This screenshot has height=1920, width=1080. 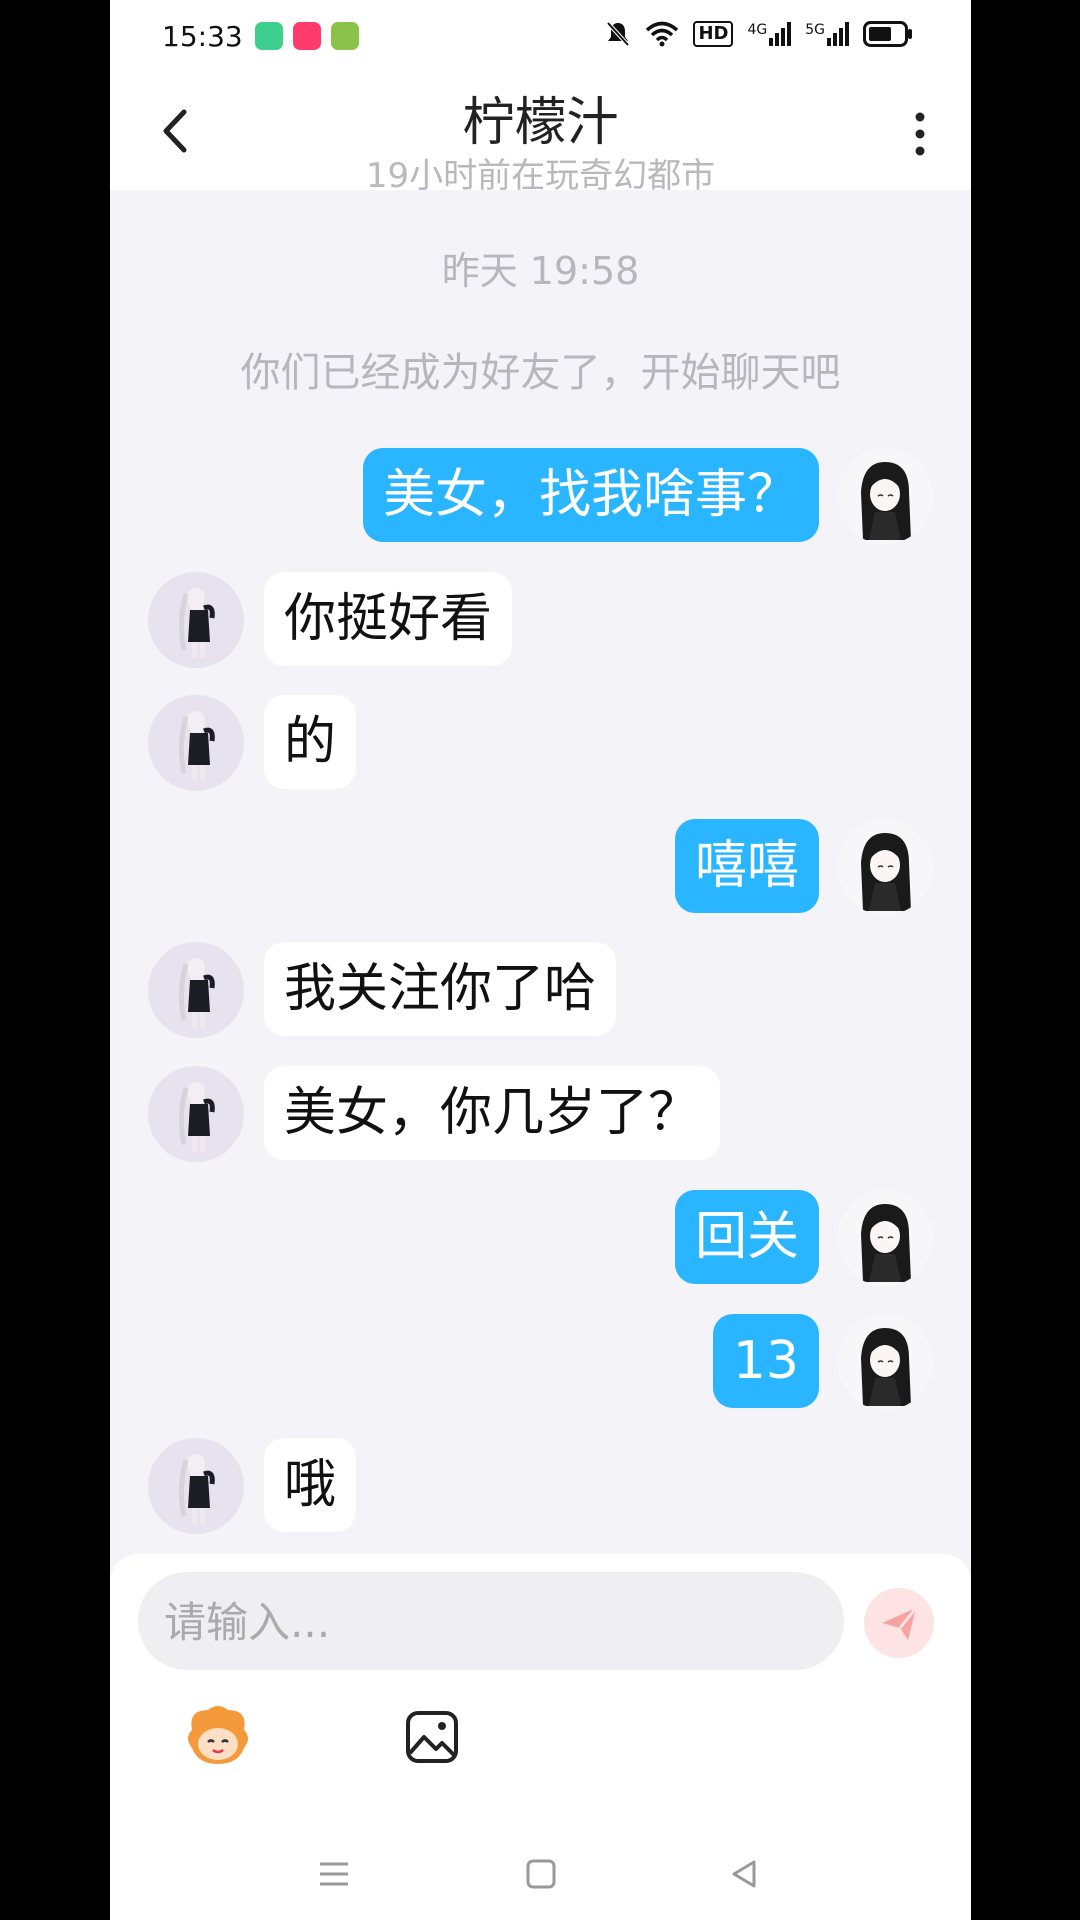 I want to click on hd-badge: HD, so click(x=713, y=34).